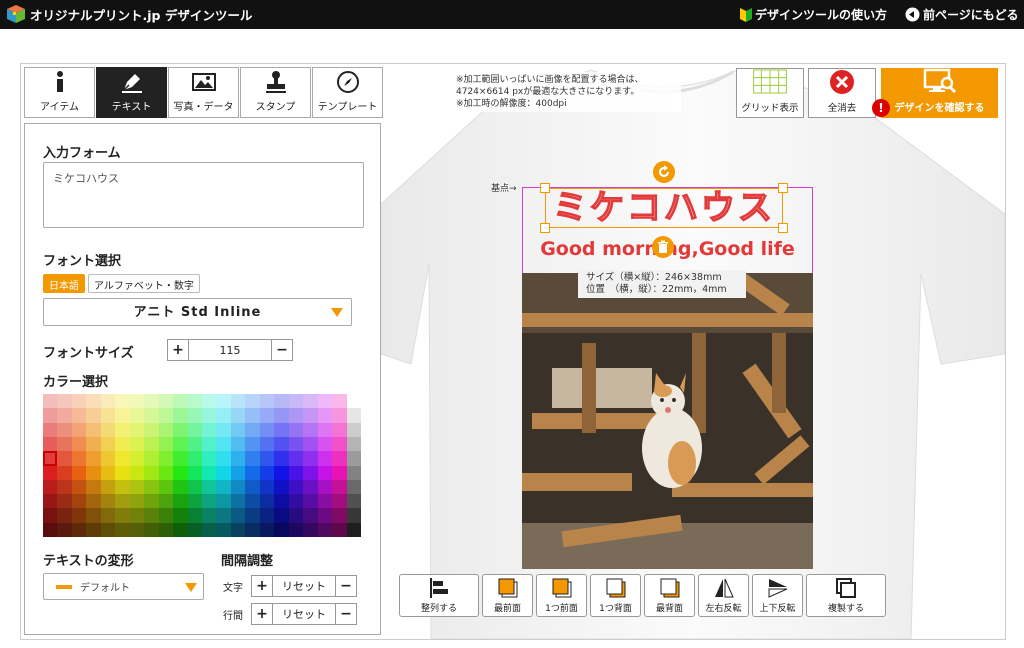 The image size is (1024, 648). Describe the element at coordinates (777, 595) in the screenshot. I see `flip-vertical-button: 上下反転` at that location.